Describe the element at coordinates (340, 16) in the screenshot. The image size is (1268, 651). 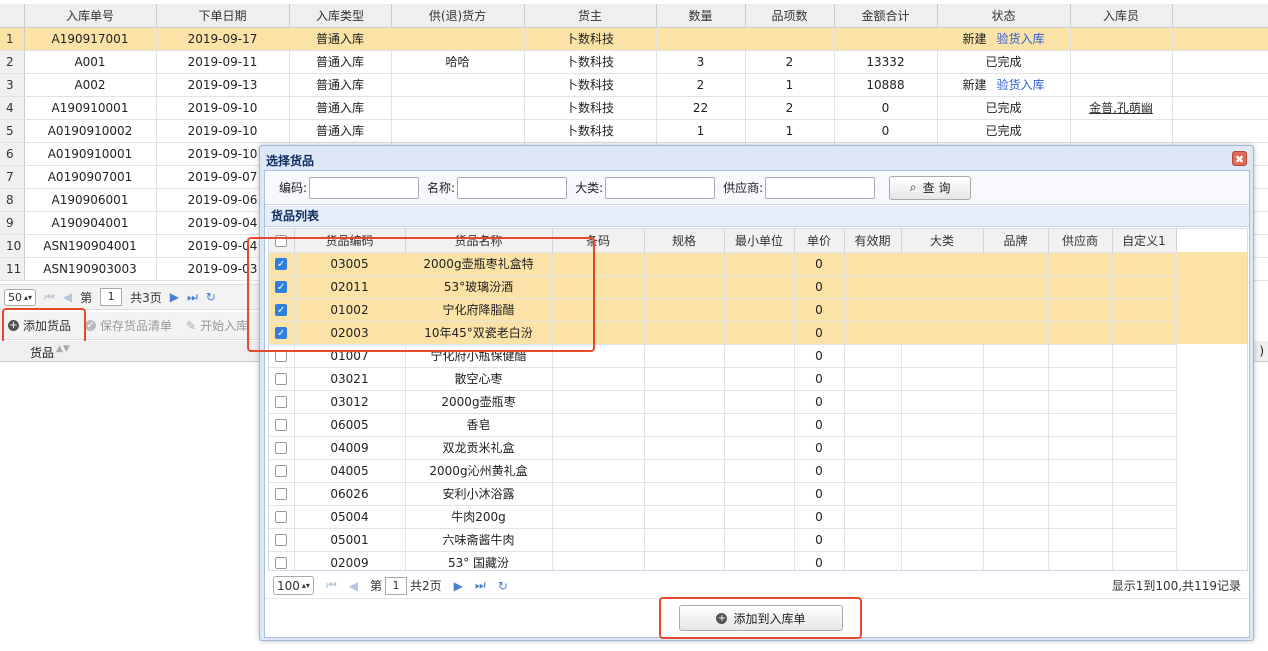
I see `main-col-header: 入库类型` at that location.